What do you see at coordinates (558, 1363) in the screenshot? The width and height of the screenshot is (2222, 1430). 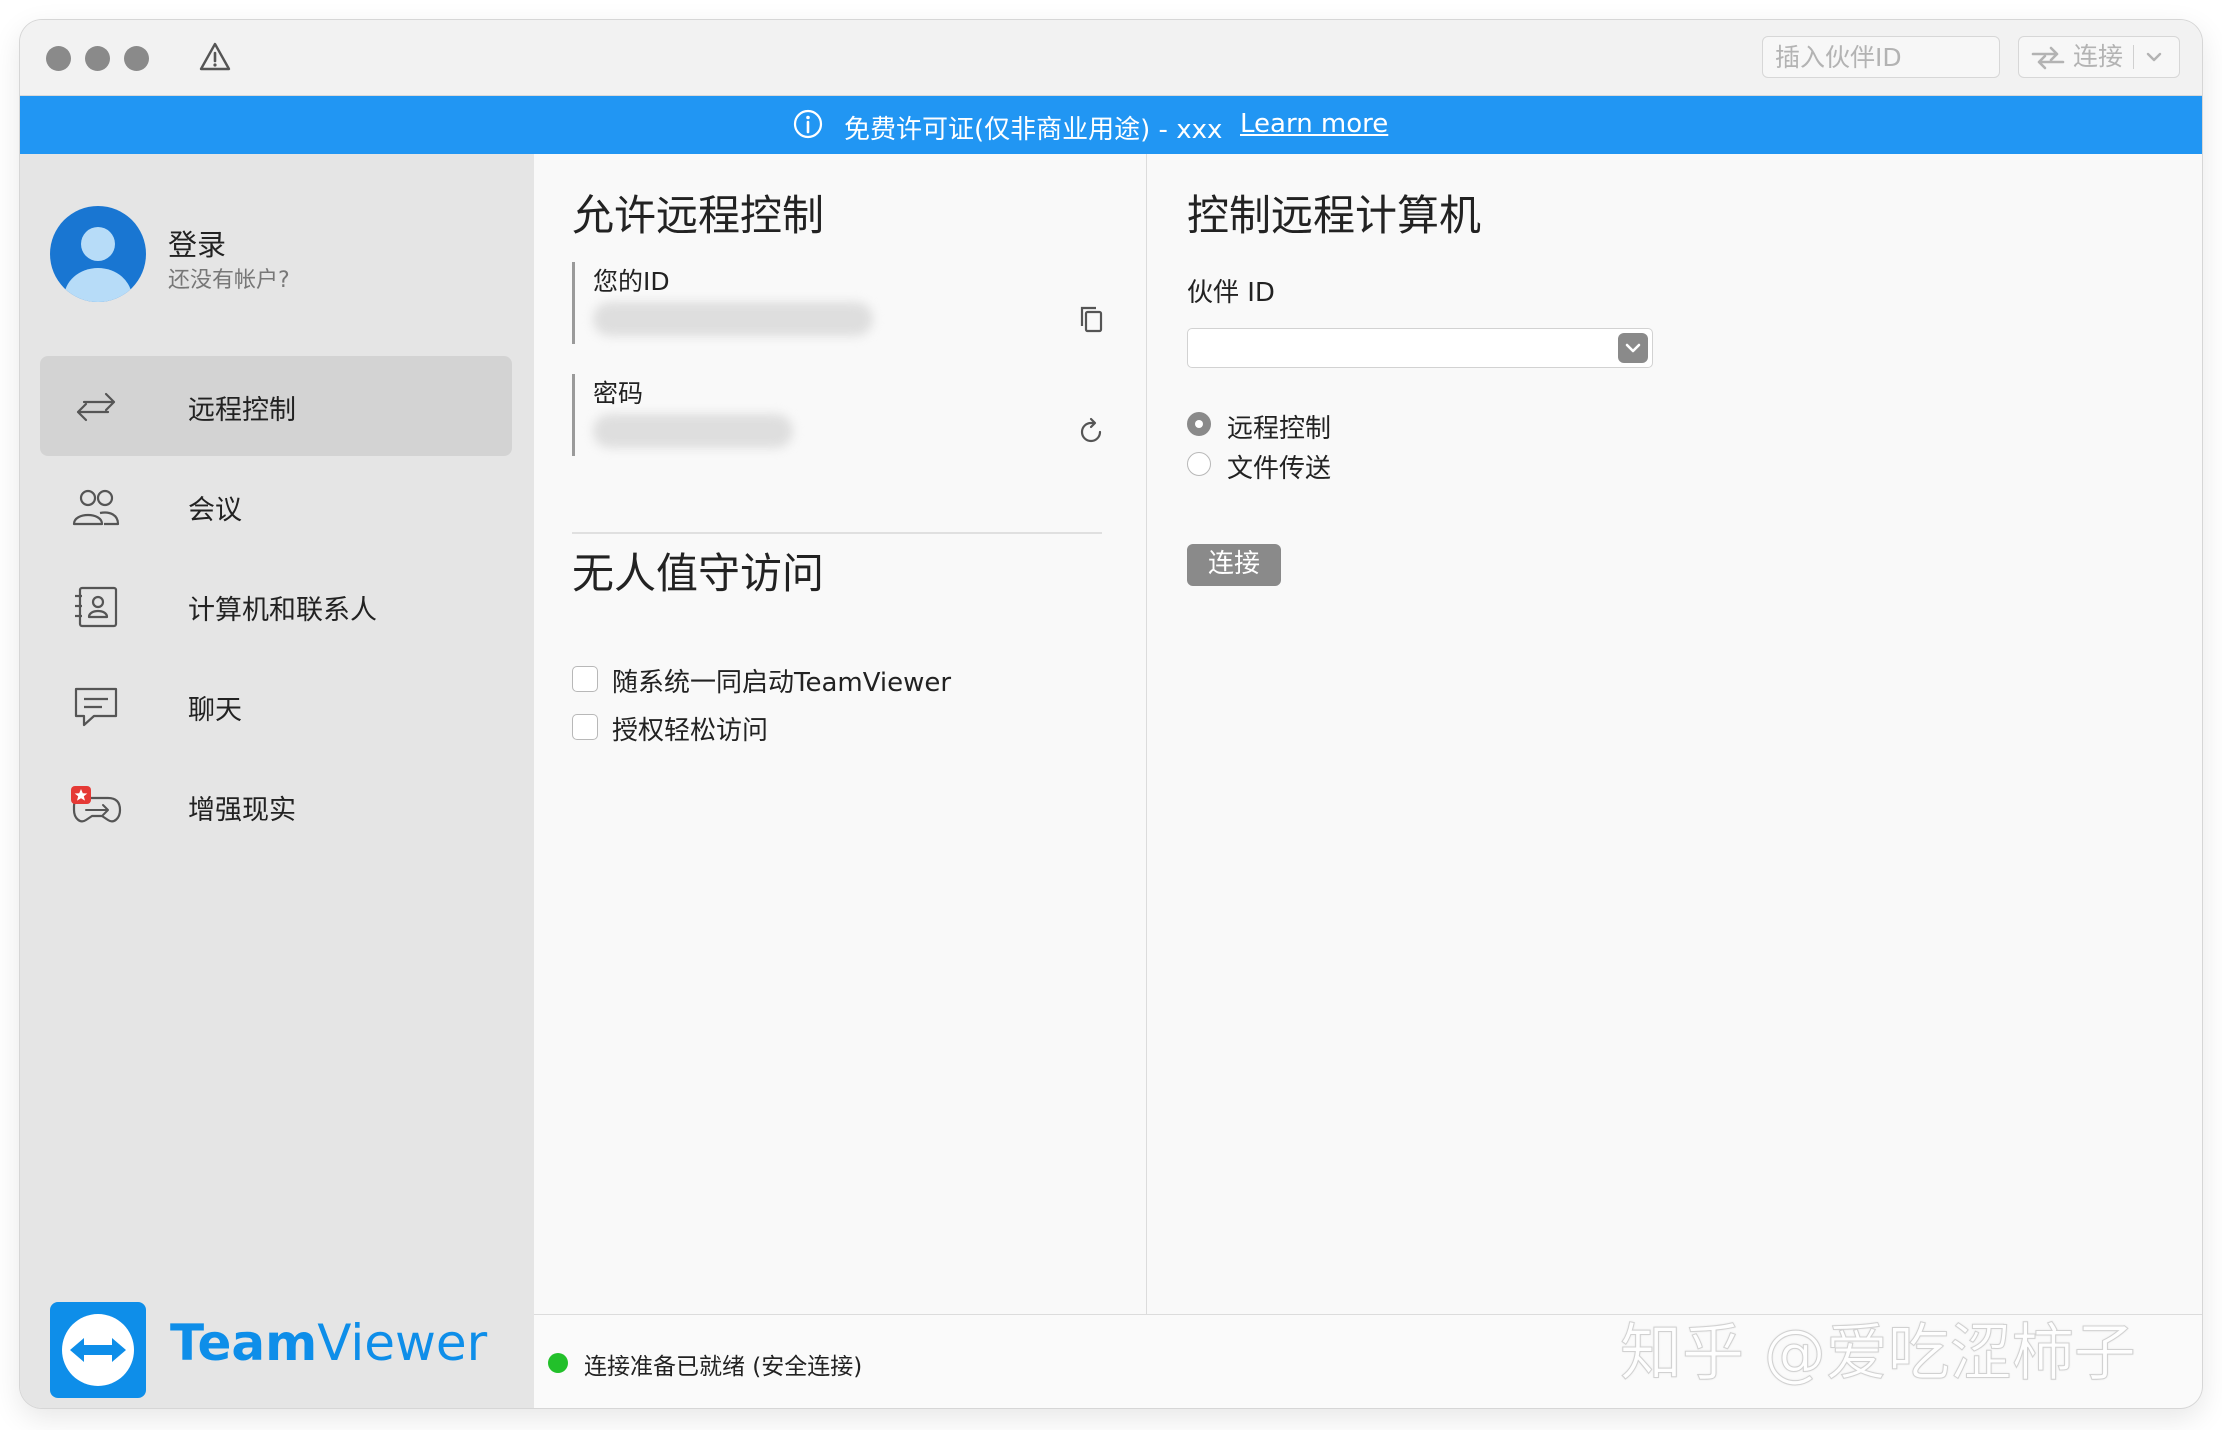 I see `status-indicator` at bounding box center [558, 1363].